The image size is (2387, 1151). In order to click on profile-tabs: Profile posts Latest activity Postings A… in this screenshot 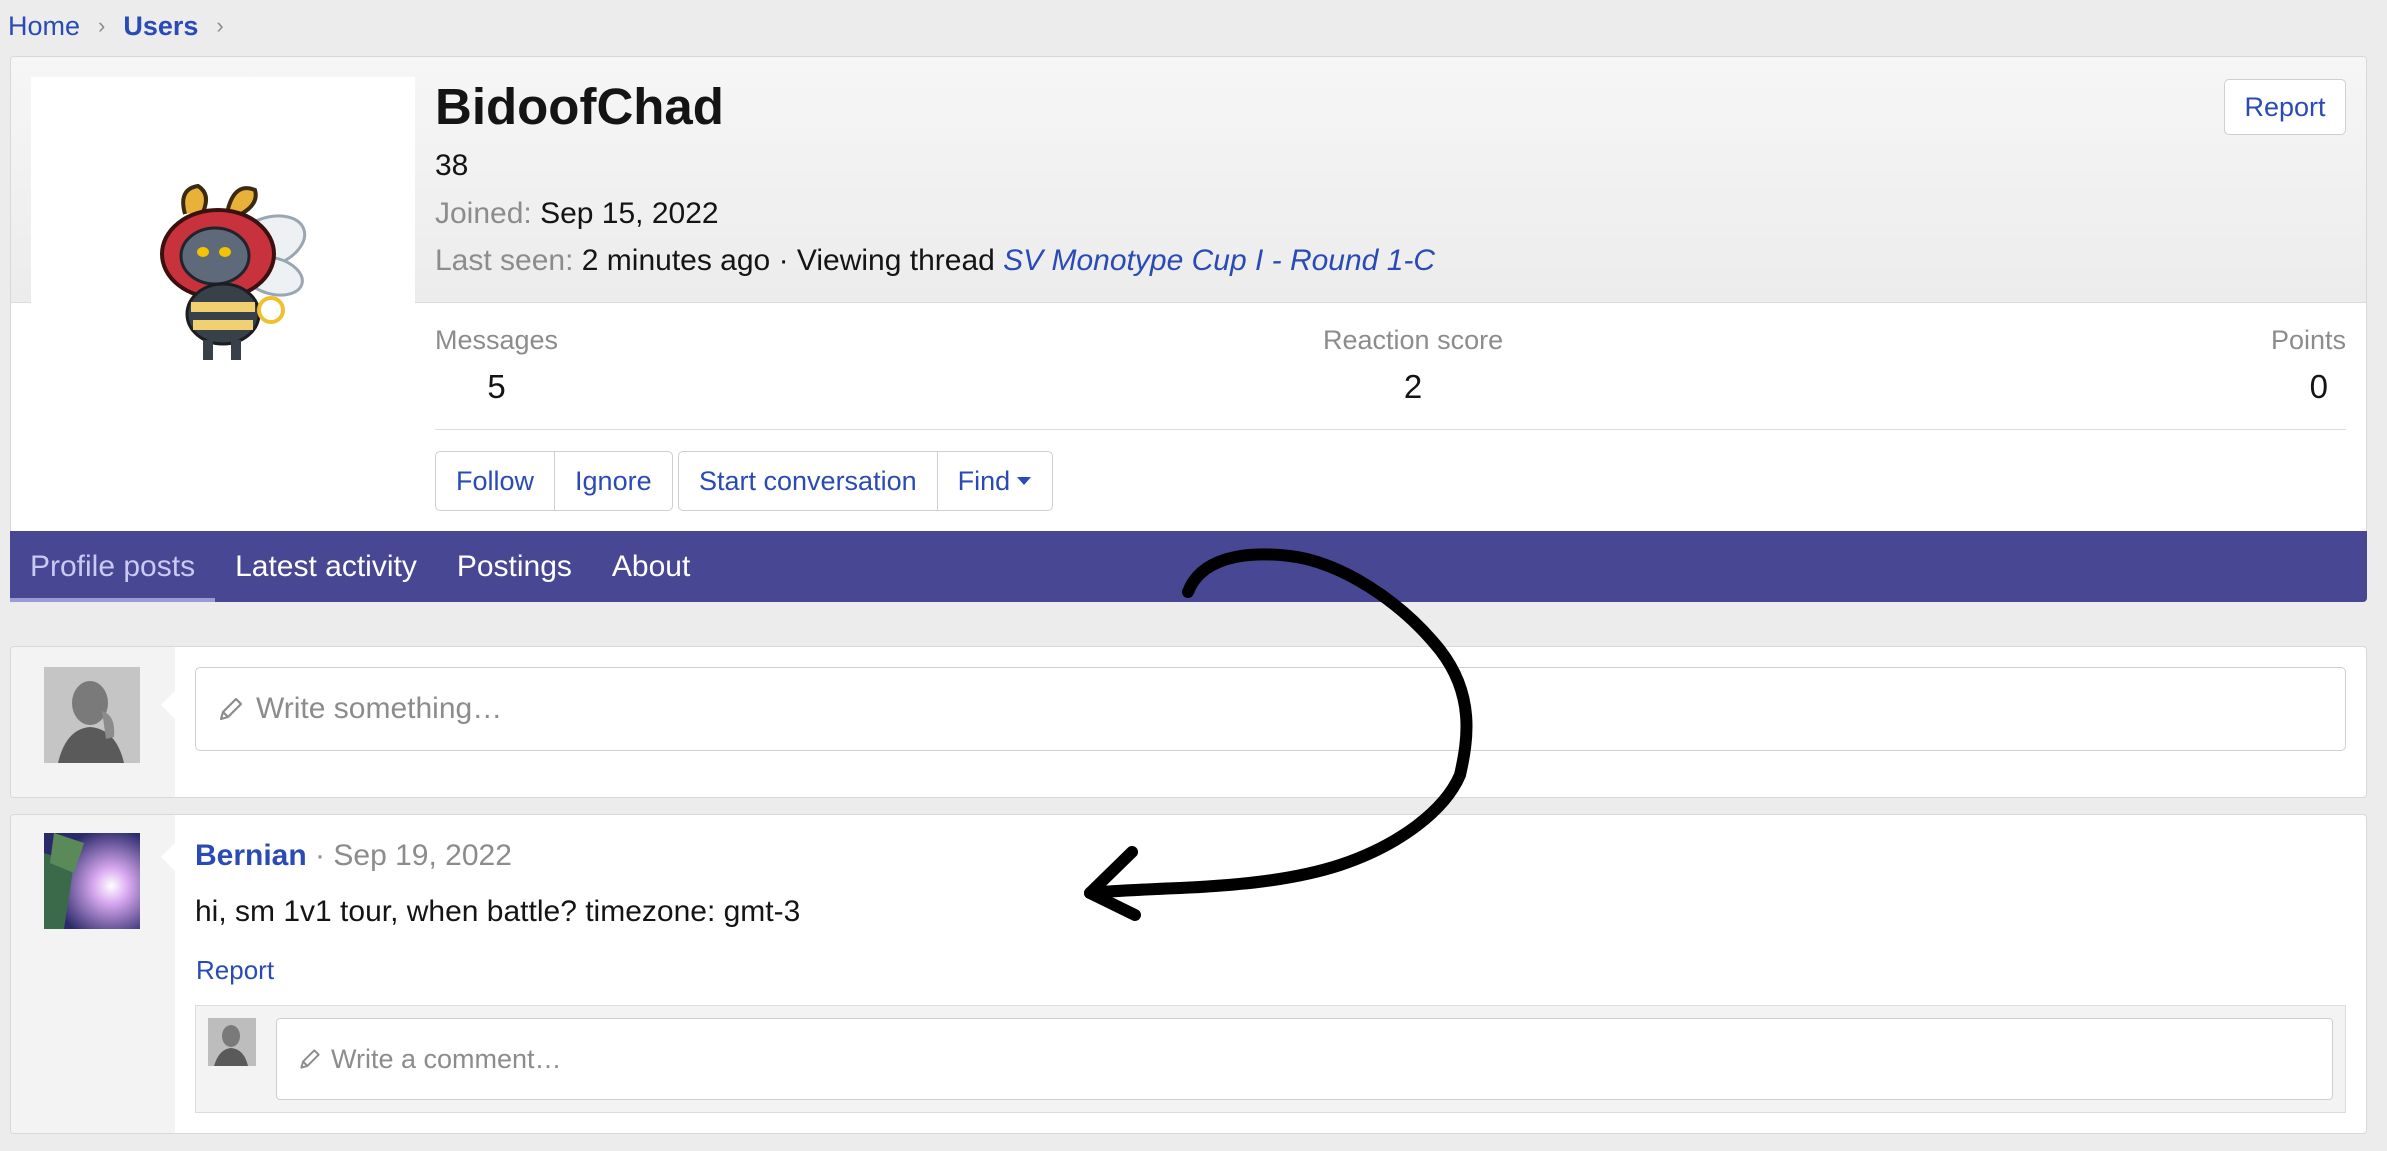, I will do `click(1188, 566)`.